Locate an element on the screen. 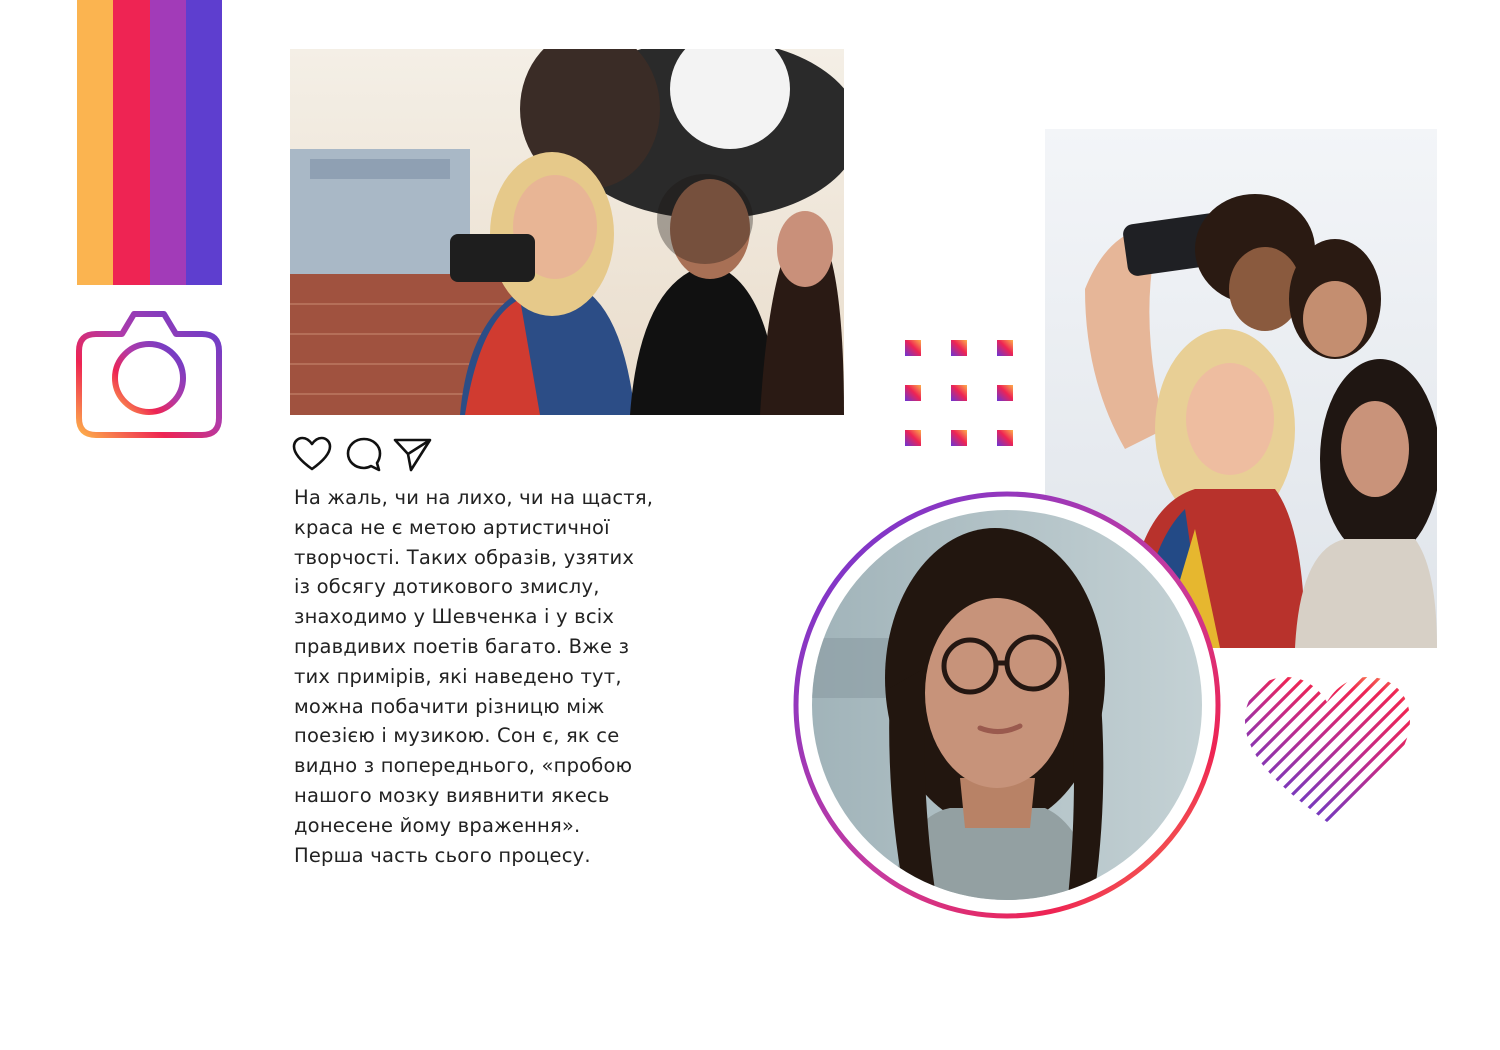  post-actions is located at coordinates (367, 454).